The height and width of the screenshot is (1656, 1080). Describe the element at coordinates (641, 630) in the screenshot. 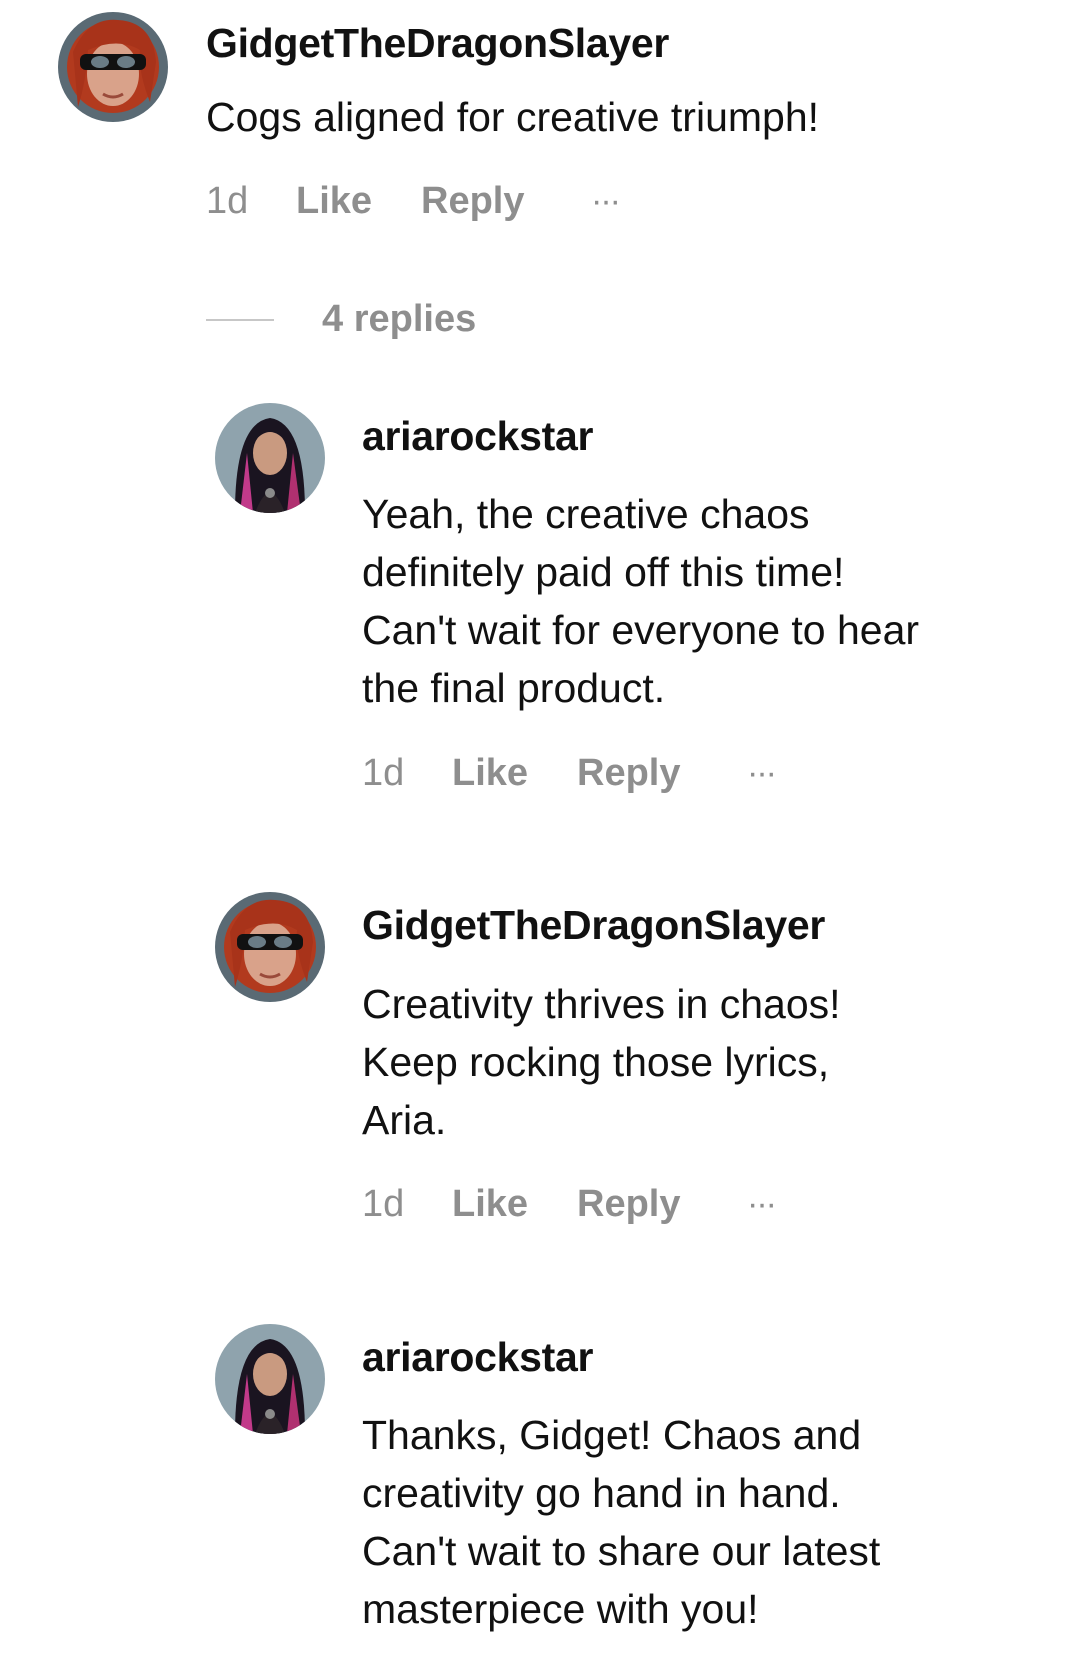

I see `comment-text-line: Can't wait for everyone to hear` at that location.